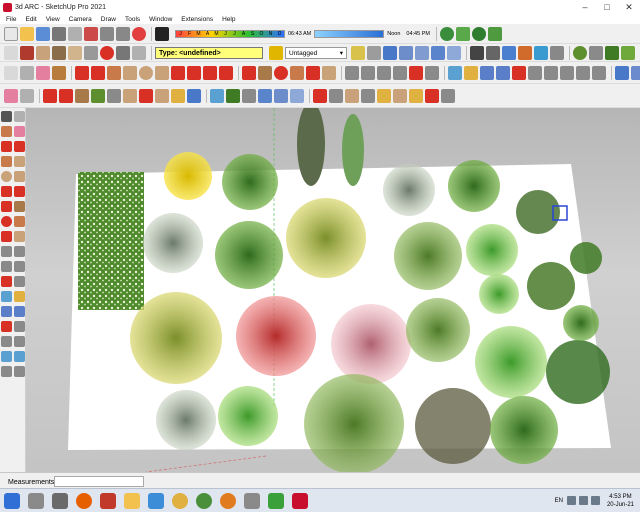 The width and height of the screenshot is (640, 512). I want to click on split-icon, so click(194, 95).